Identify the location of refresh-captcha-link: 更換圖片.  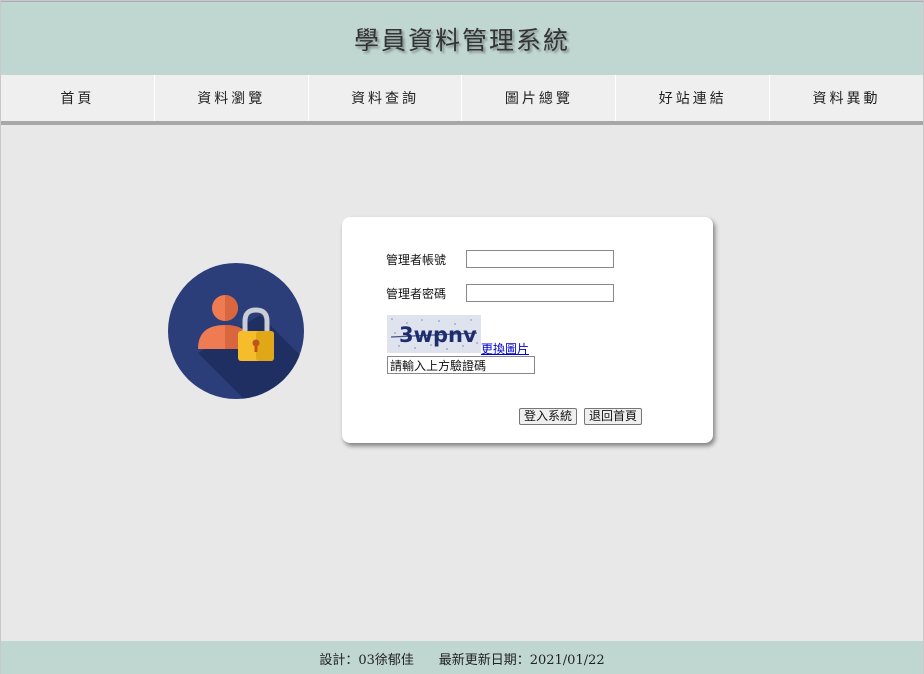
(505, 348).